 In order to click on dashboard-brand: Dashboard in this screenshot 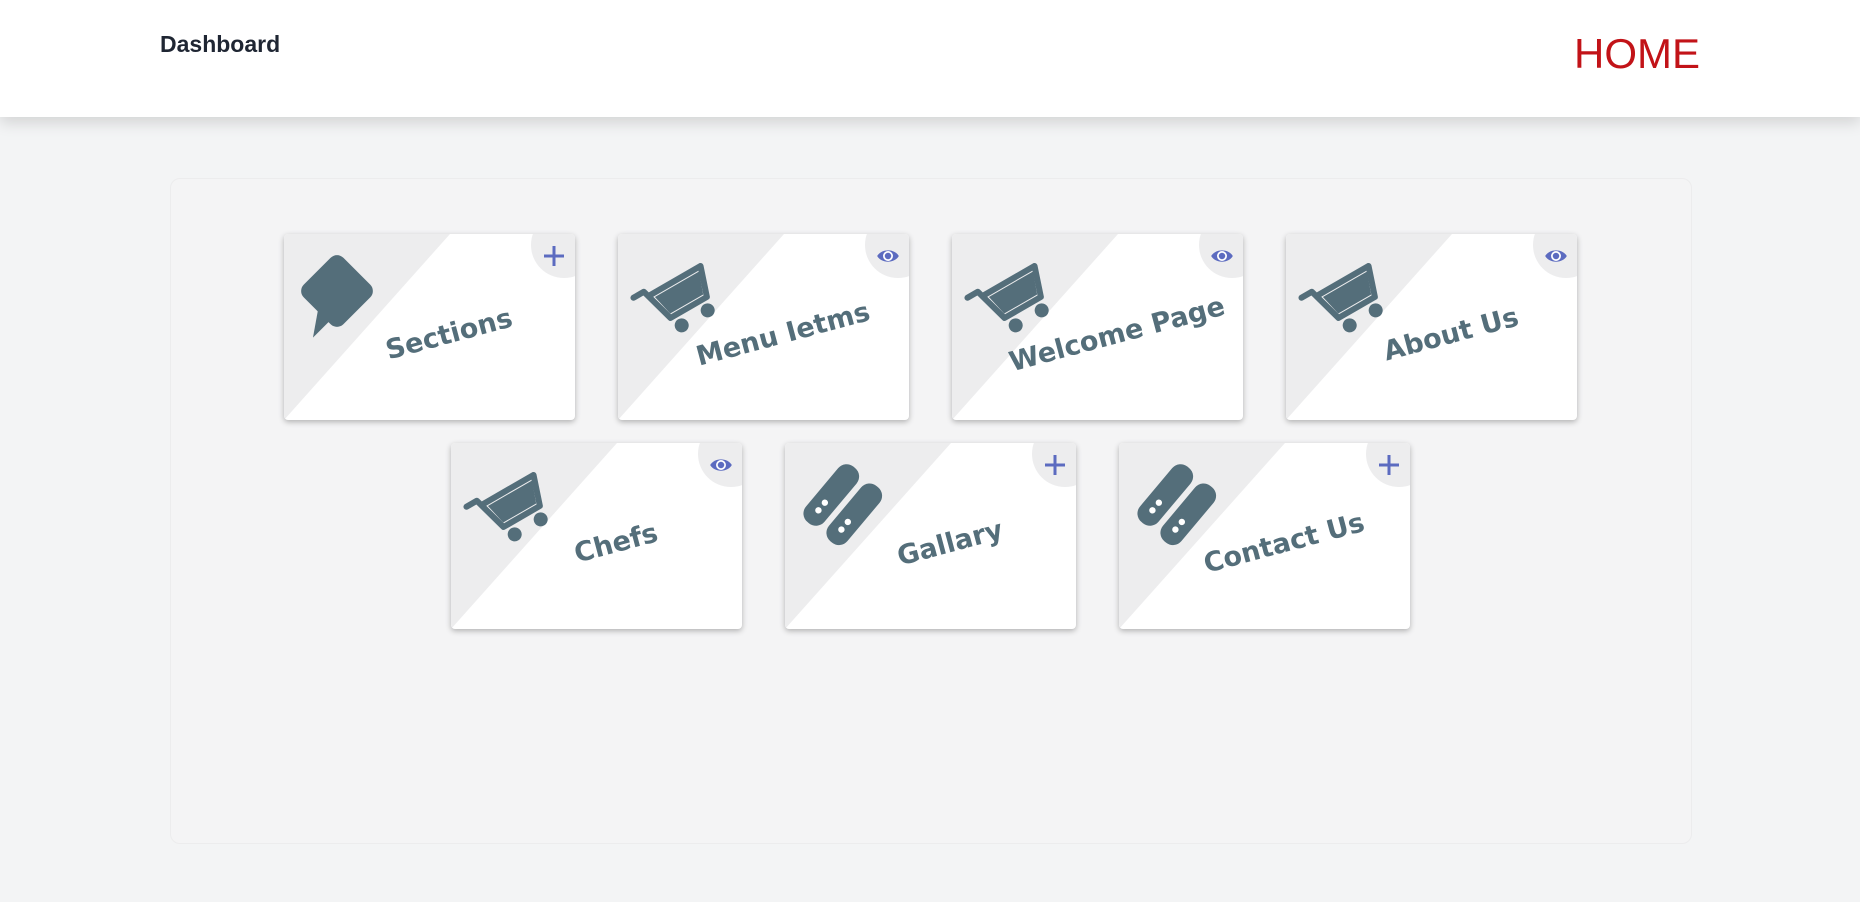, I will do `click(220, 44)`.